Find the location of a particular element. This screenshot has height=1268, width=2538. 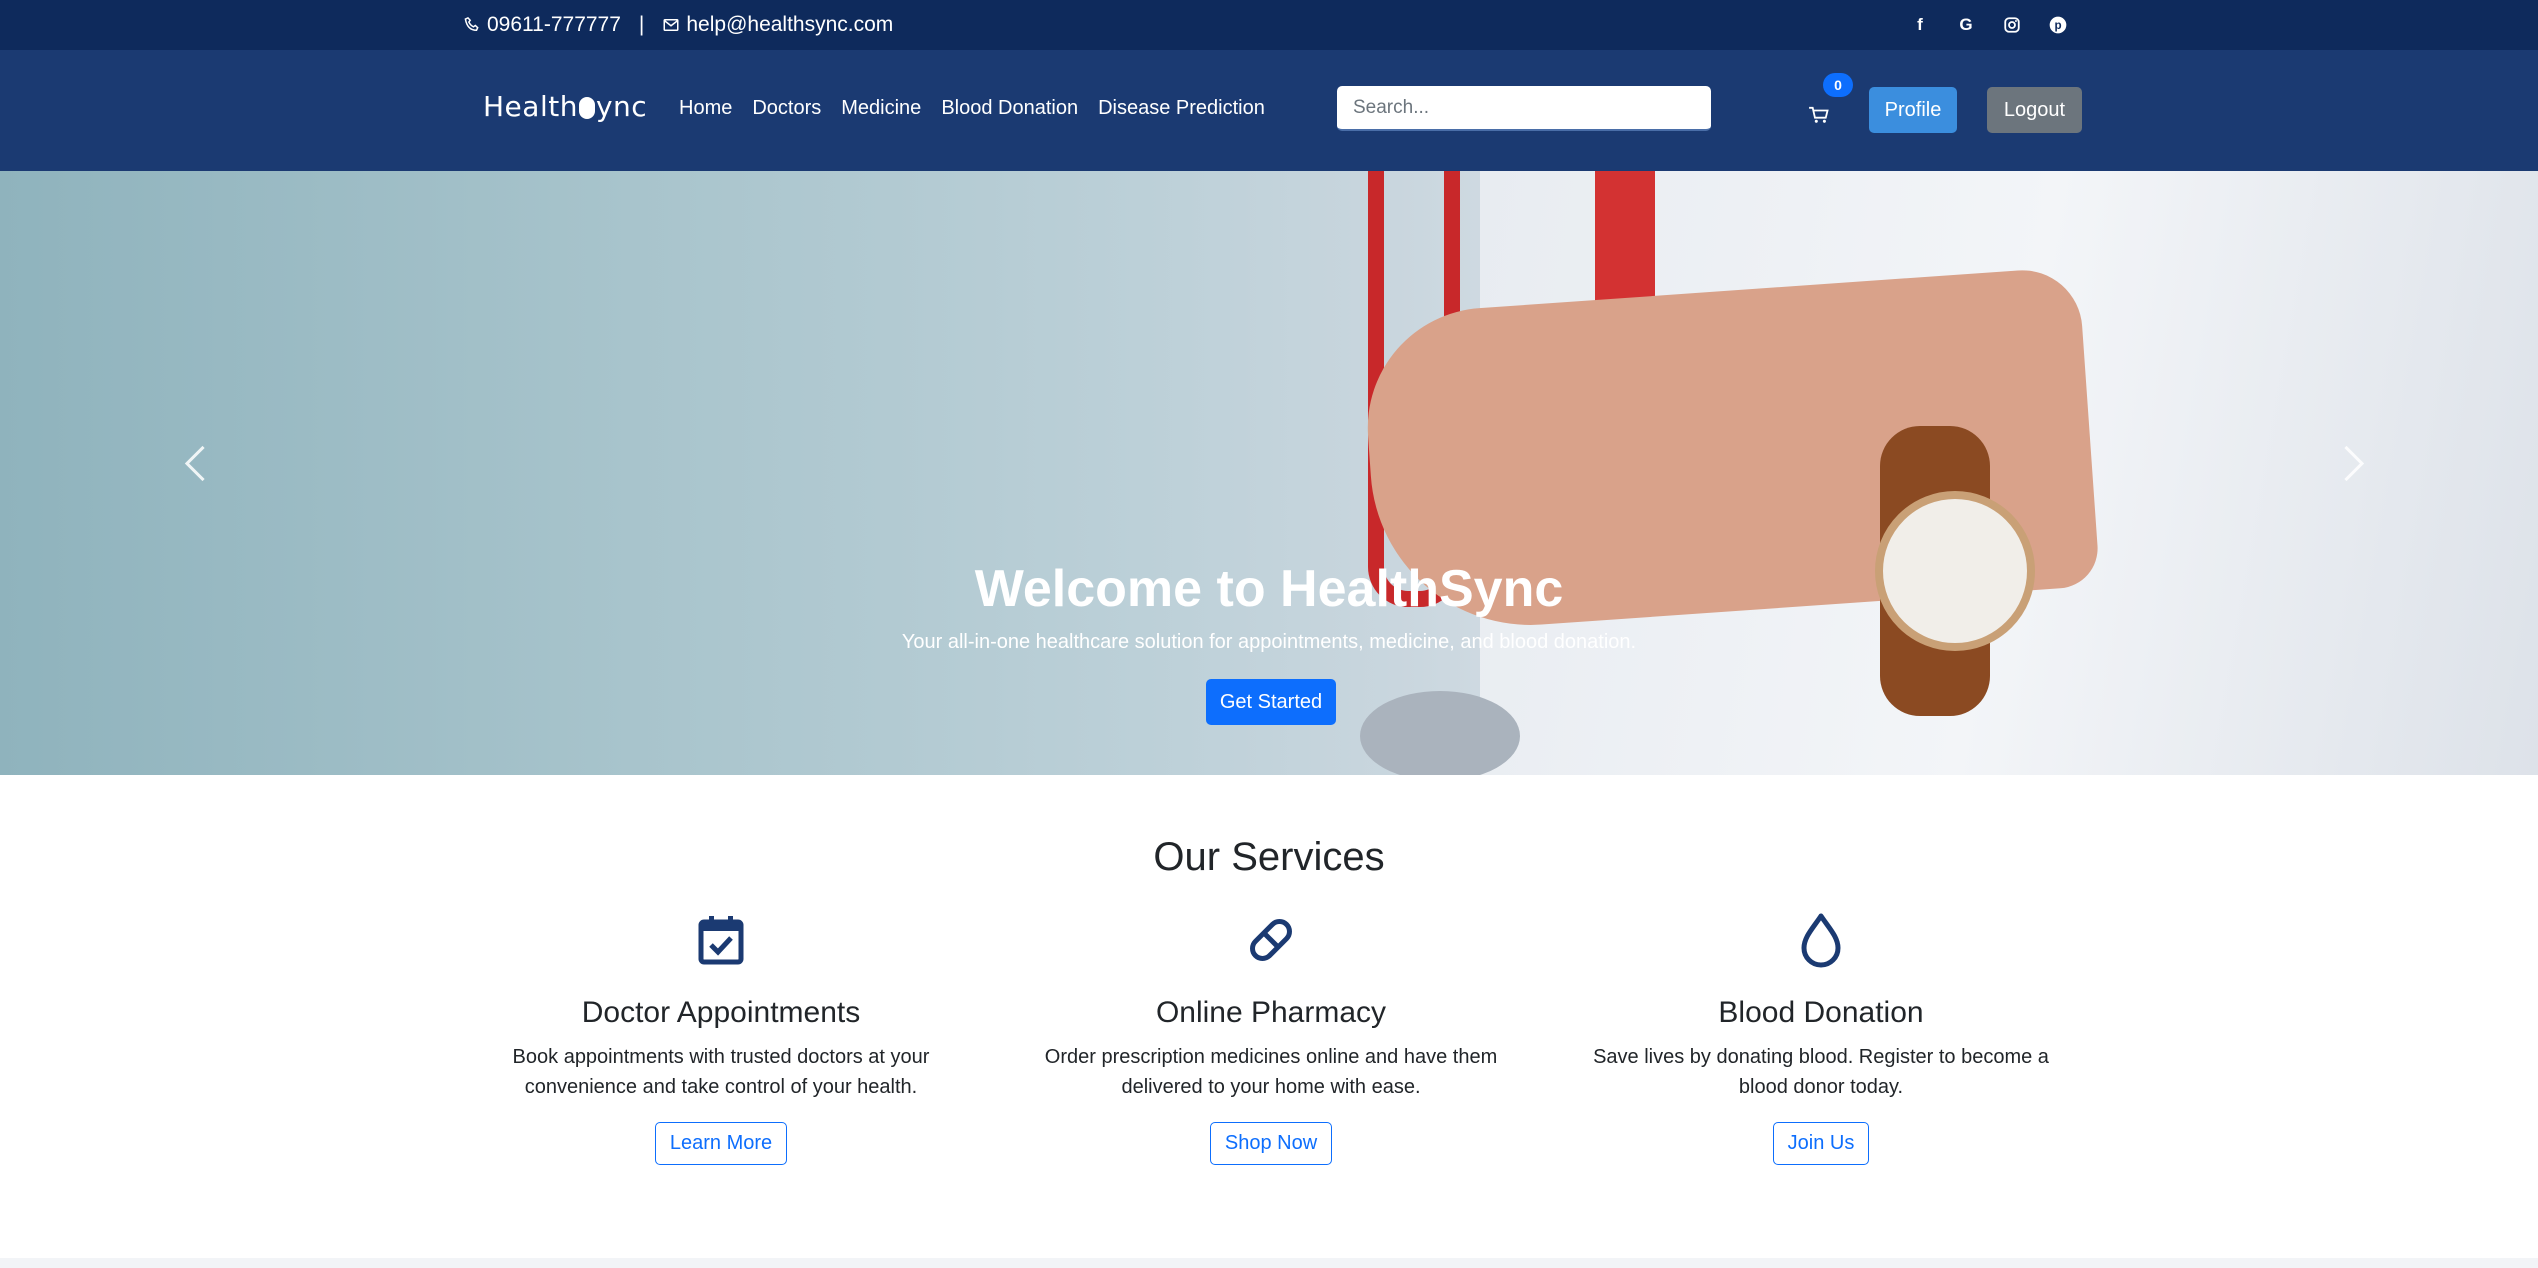

logout-button: Logout is located at coordinates (2034, 110).